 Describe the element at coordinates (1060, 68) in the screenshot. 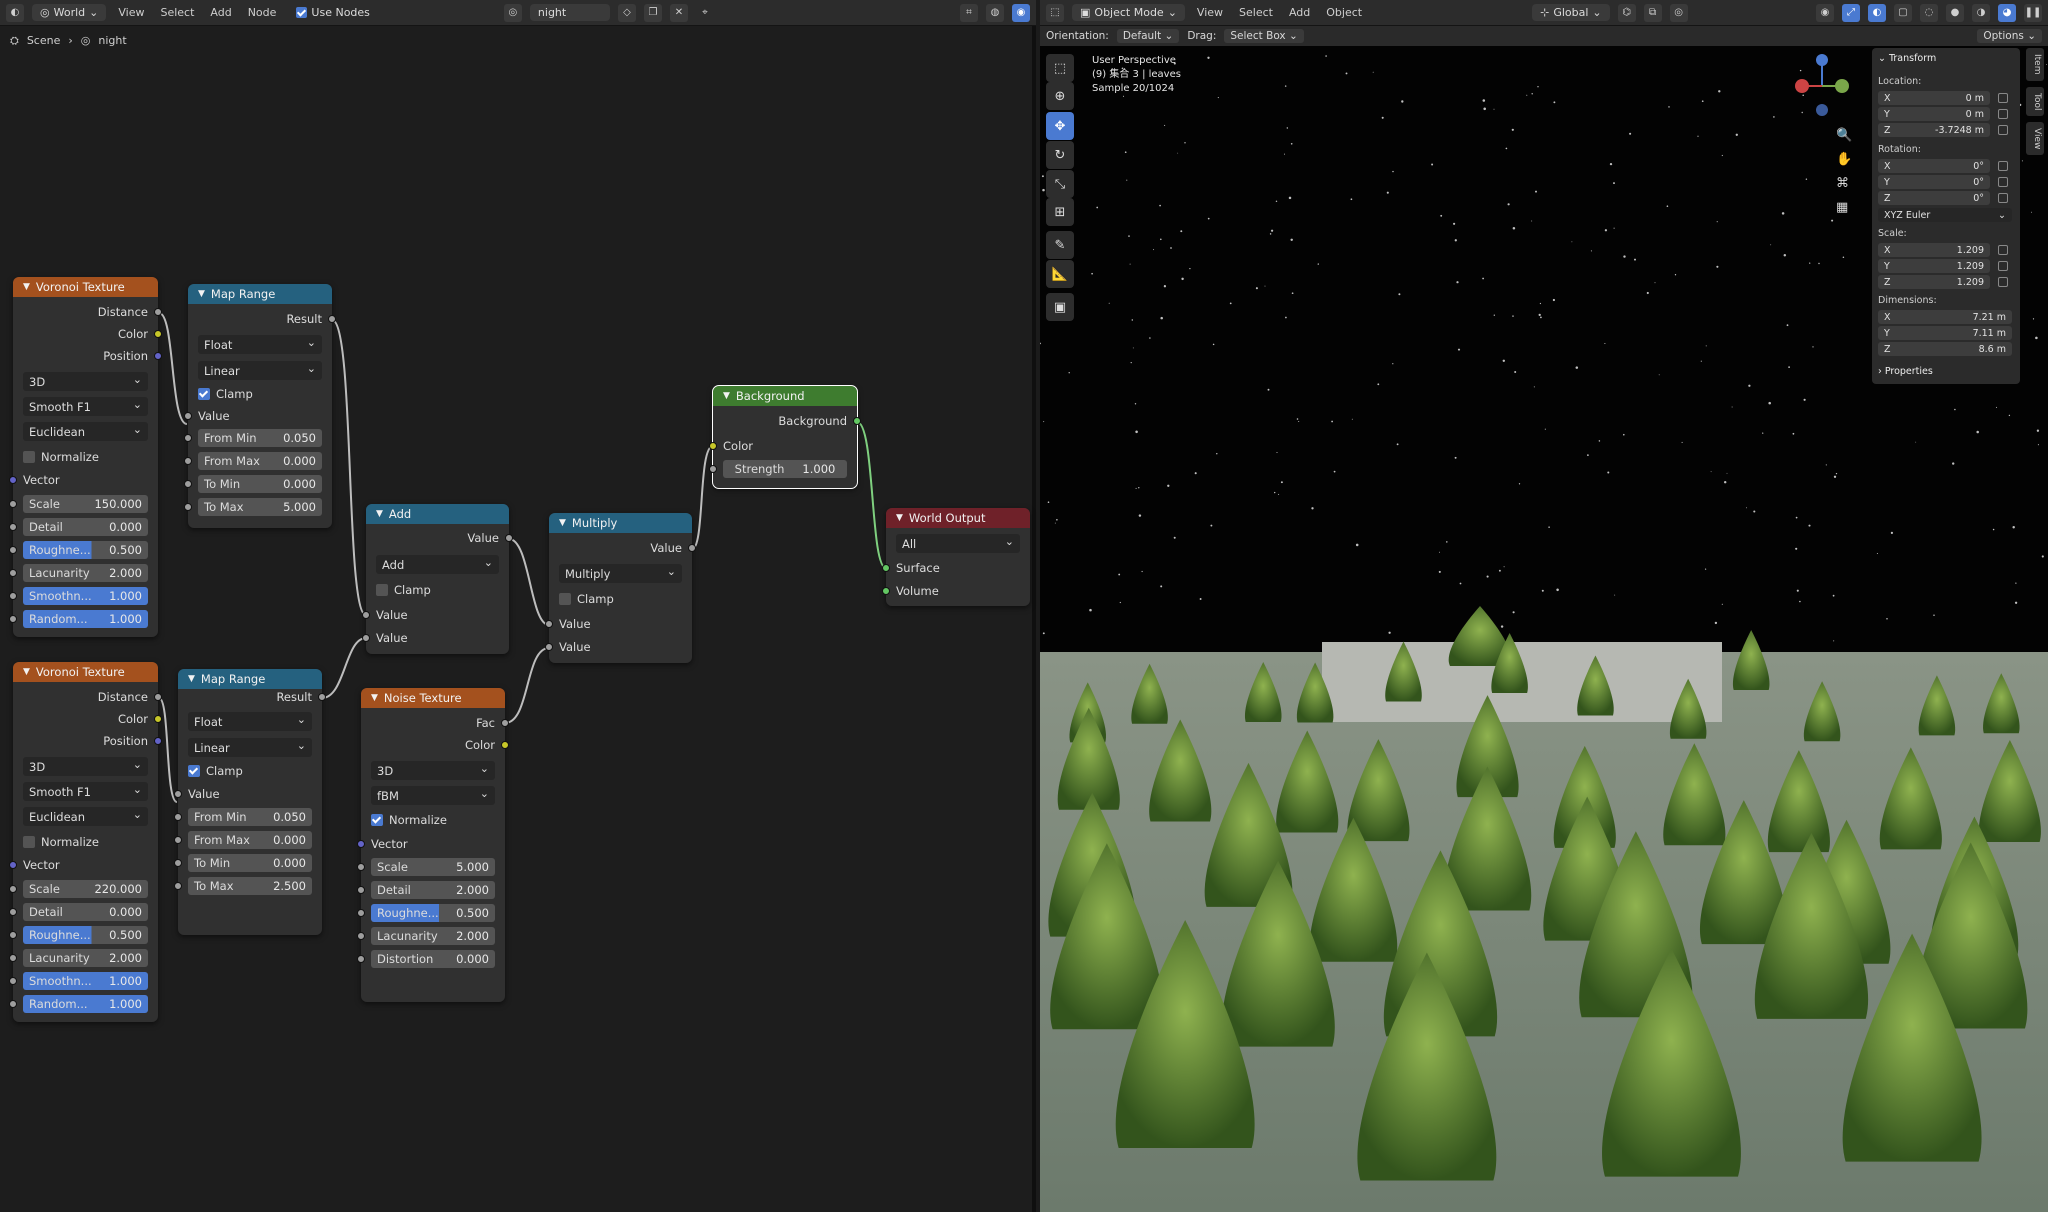

I see `select-box-tool-icon: ⬚` at that location.